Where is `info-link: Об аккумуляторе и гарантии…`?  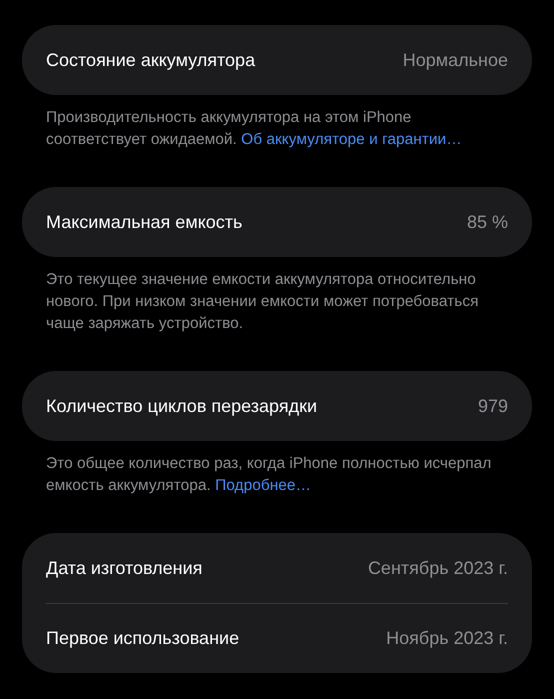 info-link: Об аккумуляторе и гарантии… is located at coordinates (351, 139).